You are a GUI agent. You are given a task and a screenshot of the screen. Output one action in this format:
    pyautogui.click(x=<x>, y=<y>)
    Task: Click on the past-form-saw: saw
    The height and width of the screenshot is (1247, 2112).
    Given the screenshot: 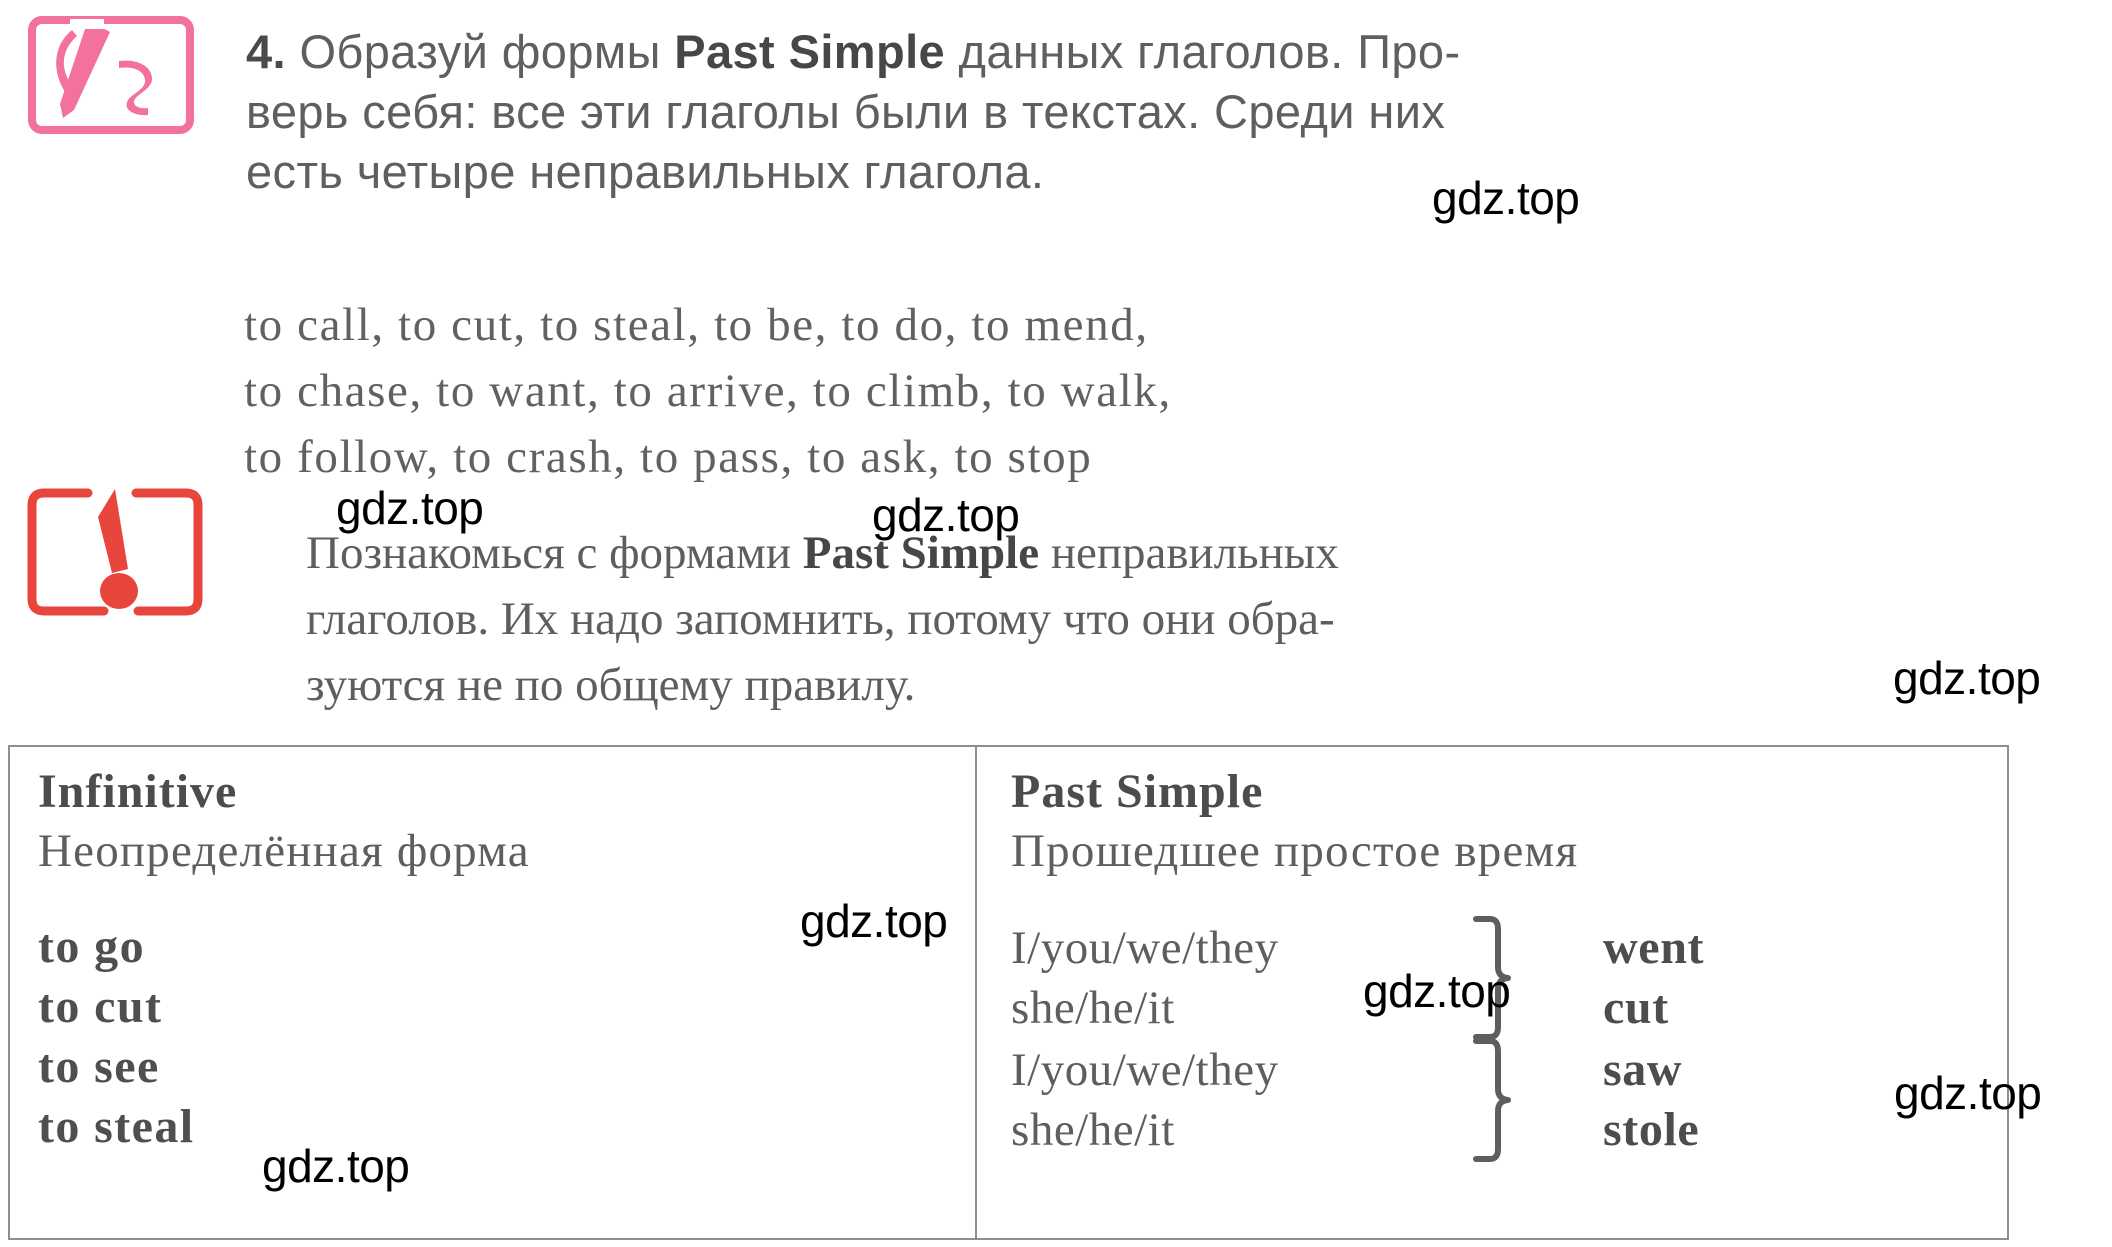 What is the action you would take?
    pyautogui.click(x=1643, y=1069)
    